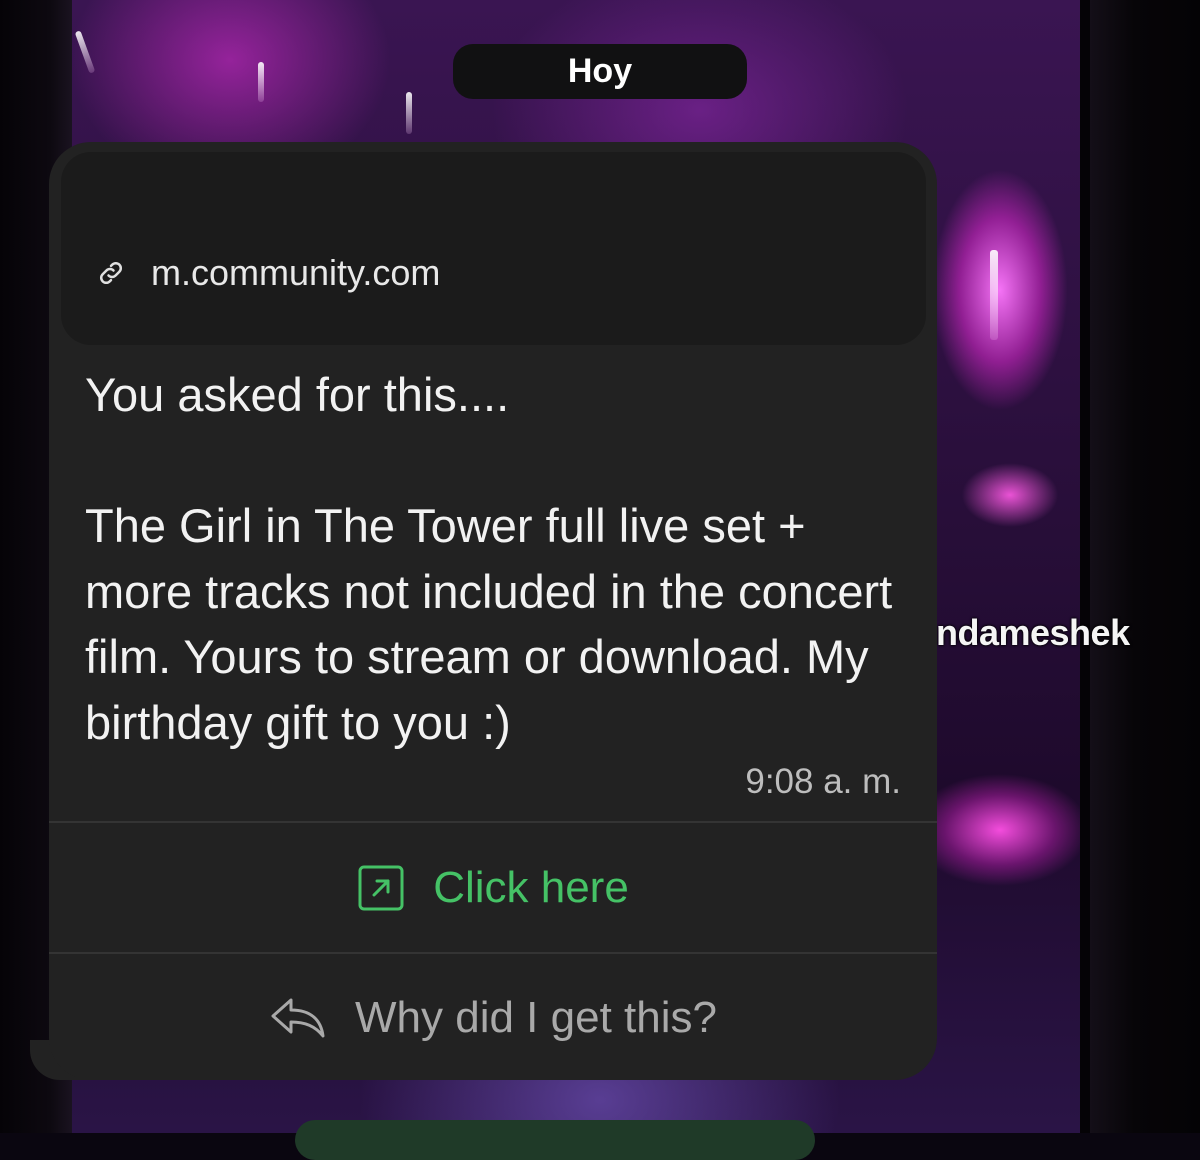 The width and height of the screenshot is (1200, 1160). What do you see at coordinates (823, 781) in the screenshot?
I see `message-timestamp: 9:08 a. m.` at bounding box center [823, 781].